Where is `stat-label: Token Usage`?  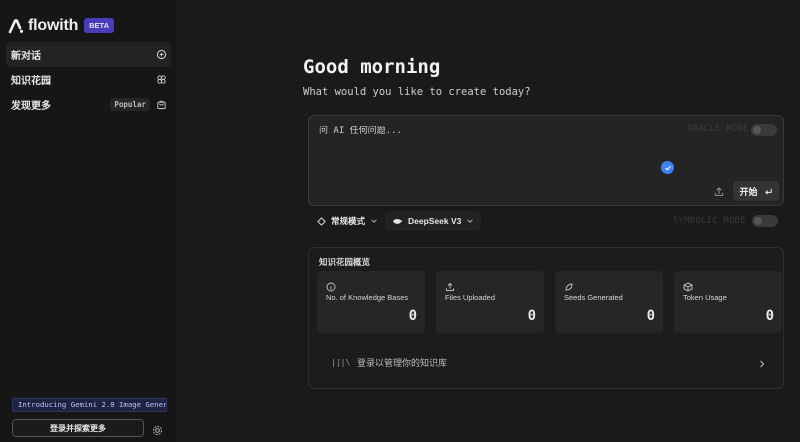 stat-label: Token Usage is located at coordinates (705, 297).